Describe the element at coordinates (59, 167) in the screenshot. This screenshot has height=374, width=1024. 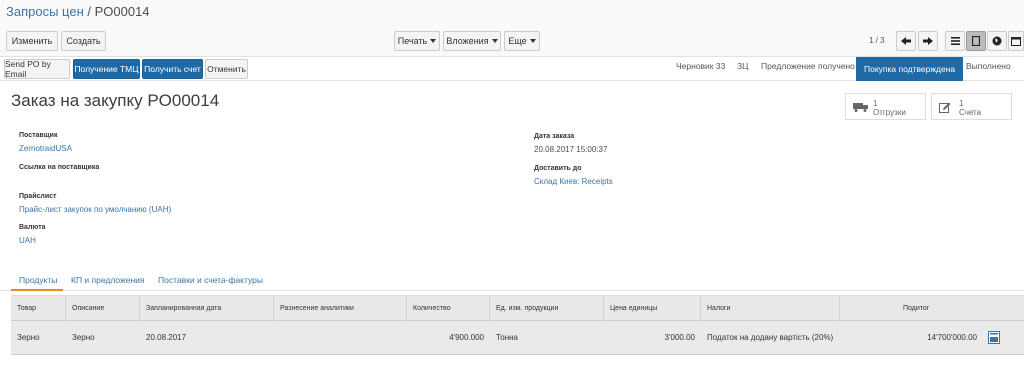
I see `supplier-ref-label: Ссылка на поставщика` at that location.